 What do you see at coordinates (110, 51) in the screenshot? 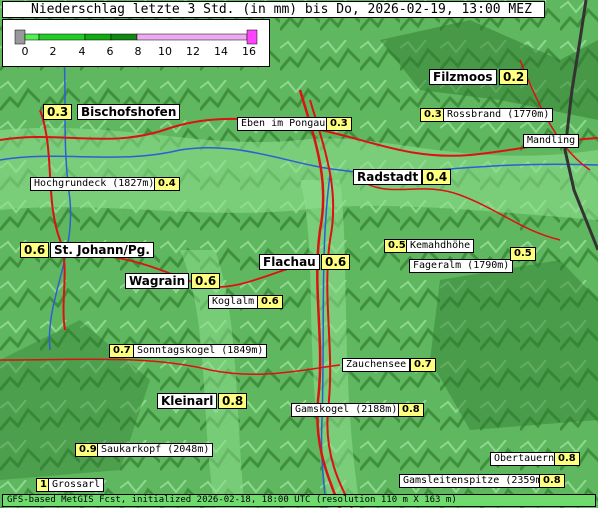
I see `legend-tick: 6` at bounding box center [110, 51].